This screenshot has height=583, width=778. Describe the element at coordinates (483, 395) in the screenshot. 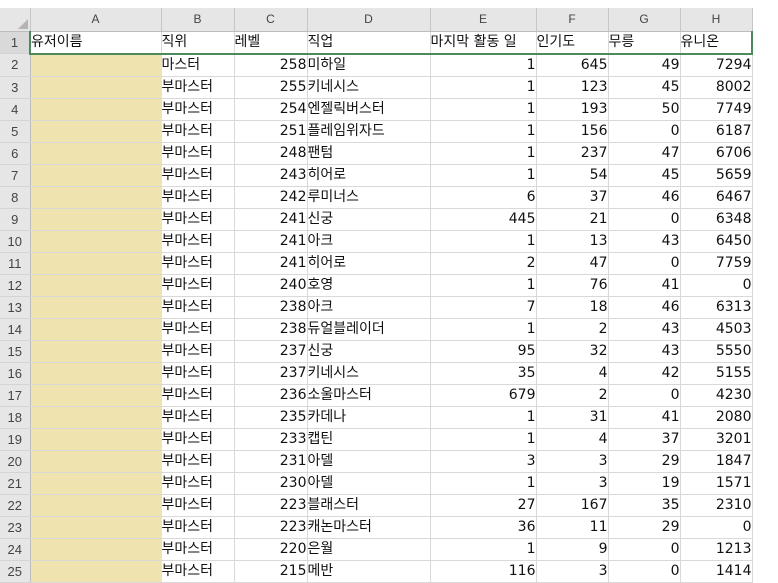

I see `cell-last-active: 679` at that location.